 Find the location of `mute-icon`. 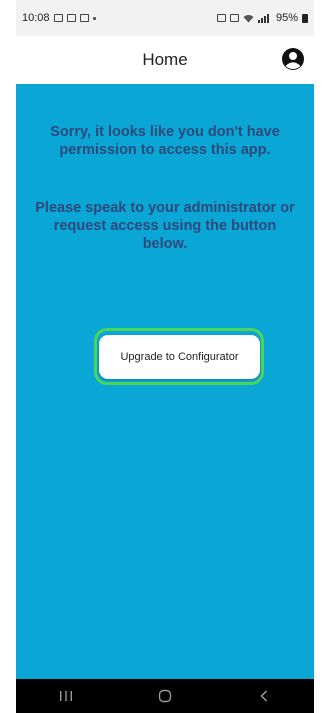

mute-icon is located at coordinates (234, 18).